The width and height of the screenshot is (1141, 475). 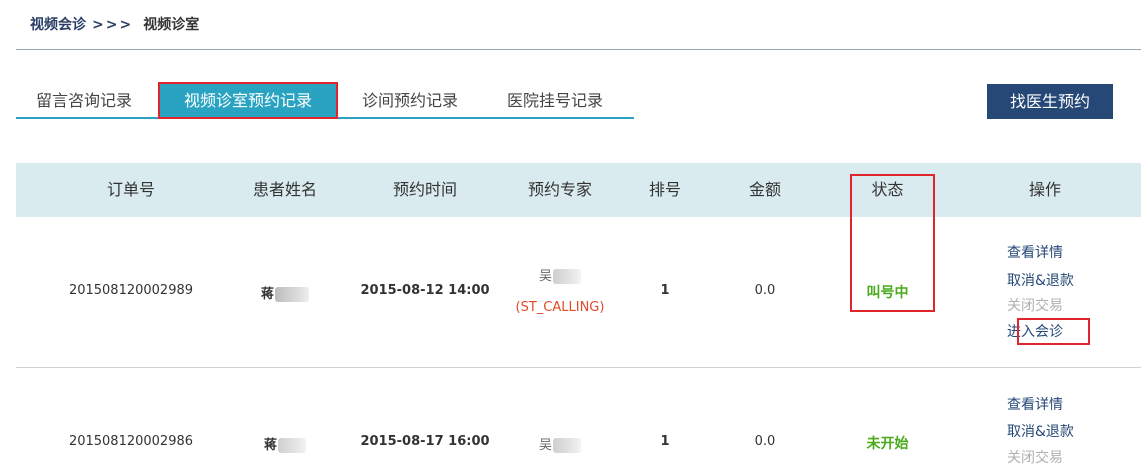 I want to click on column-header-patient-name: 患者姓名, so click(x=284, y=189).